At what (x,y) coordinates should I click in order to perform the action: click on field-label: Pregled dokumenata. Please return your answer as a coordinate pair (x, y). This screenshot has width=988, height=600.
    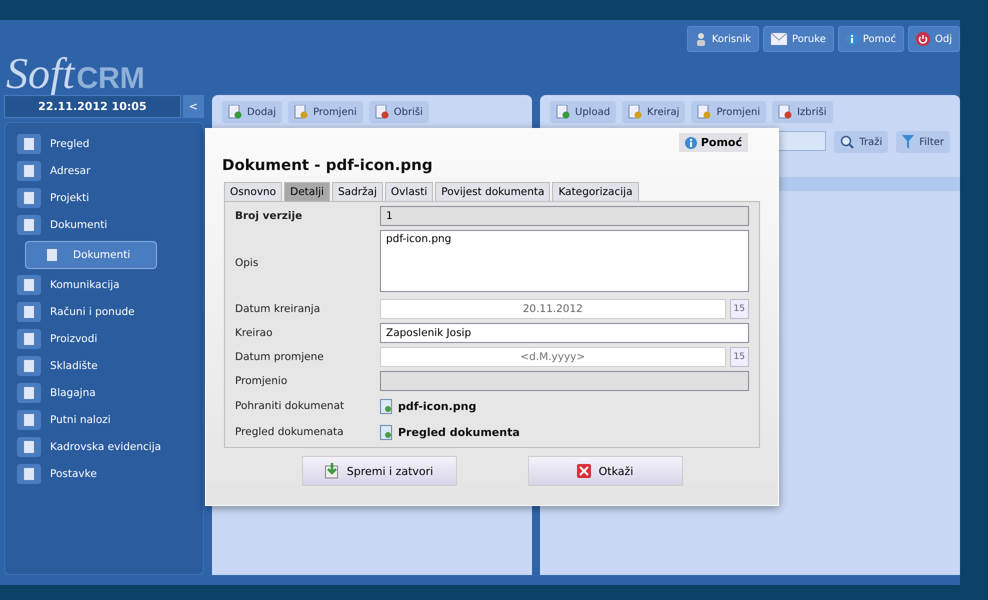
    Looking at the image, I should click on (290, 432).